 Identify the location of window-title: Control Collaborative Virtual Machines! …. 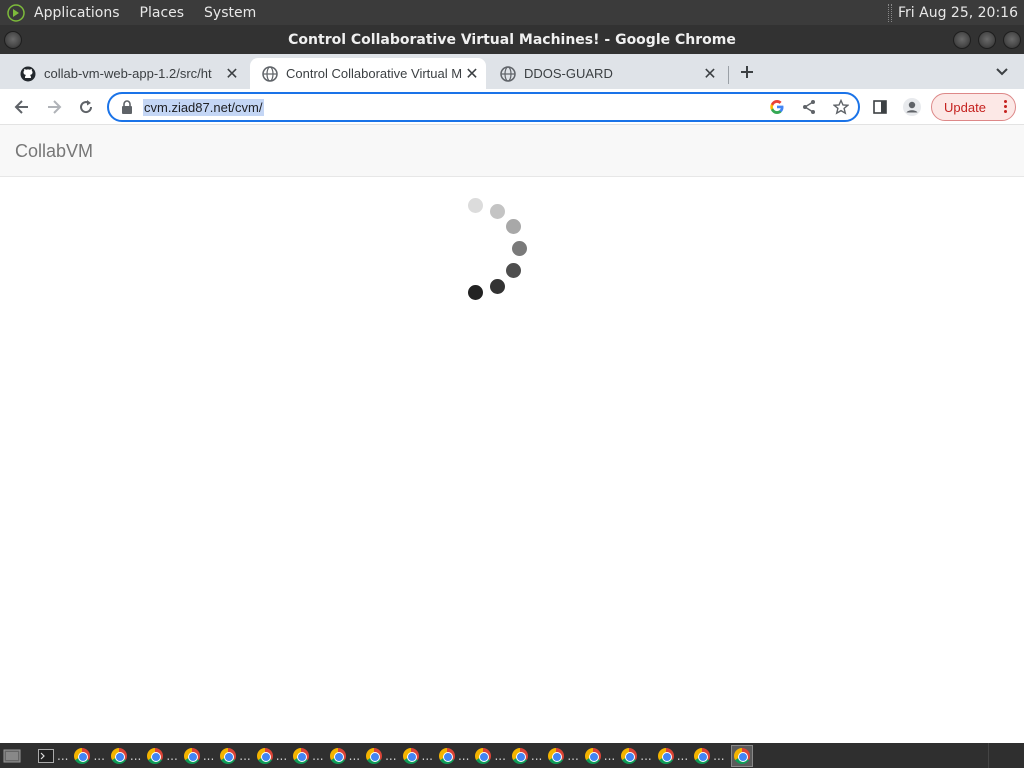
(512, 39).